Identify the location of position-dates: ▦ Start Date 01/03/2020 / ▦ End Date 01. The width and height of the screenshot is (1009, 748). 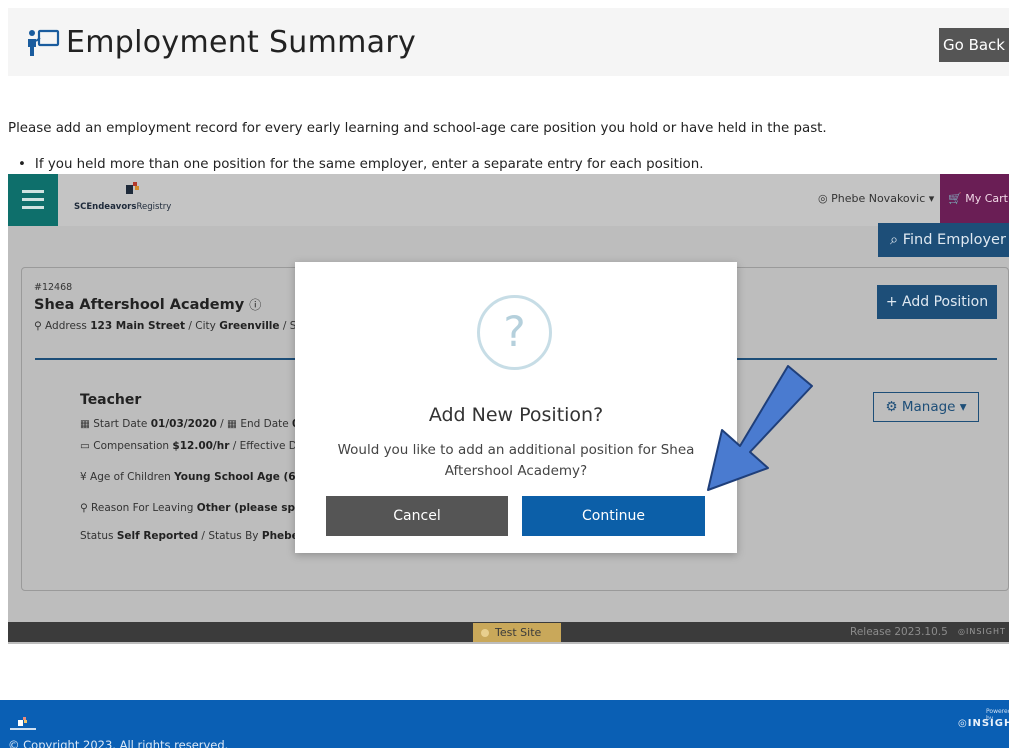
(193, 424).